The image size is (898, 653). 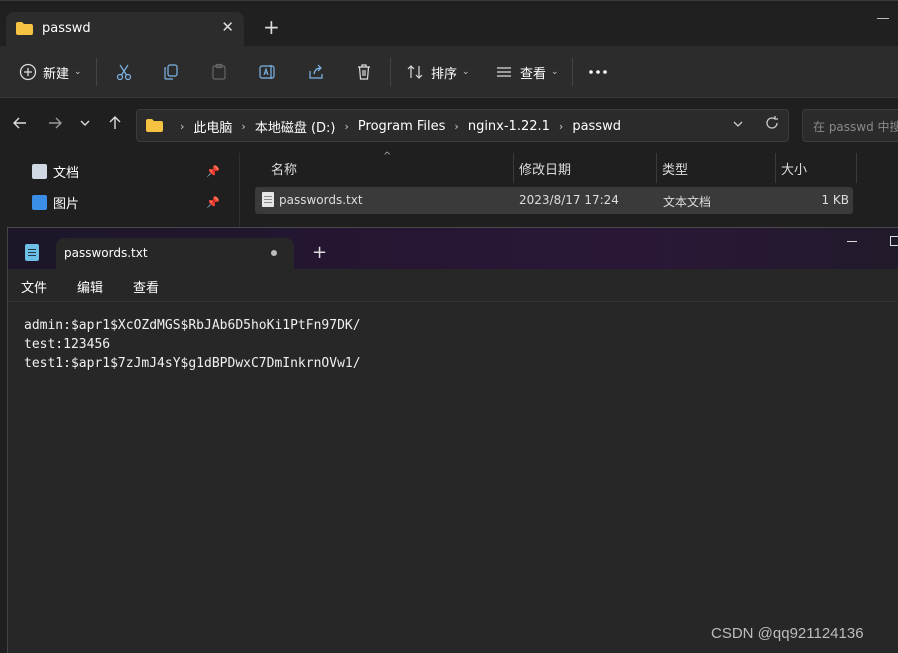 What do you see at coordinates (585, 168) in the screenshot?
I see `column-header-modified: 修改日期` at bounding box center [585, 168].